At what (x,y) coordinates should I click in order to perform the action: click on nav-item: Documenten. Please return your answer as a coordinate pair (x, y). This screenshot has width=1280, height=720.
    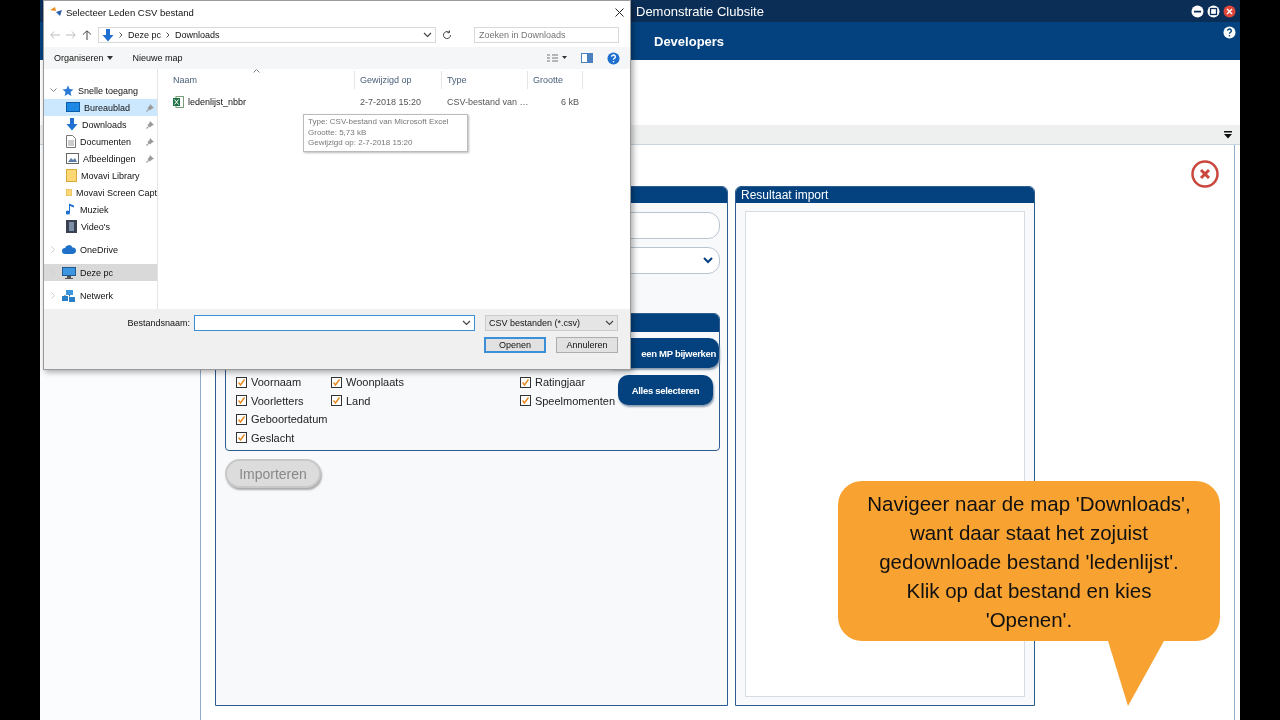
    Looking at the image, I should click on (100, 141).